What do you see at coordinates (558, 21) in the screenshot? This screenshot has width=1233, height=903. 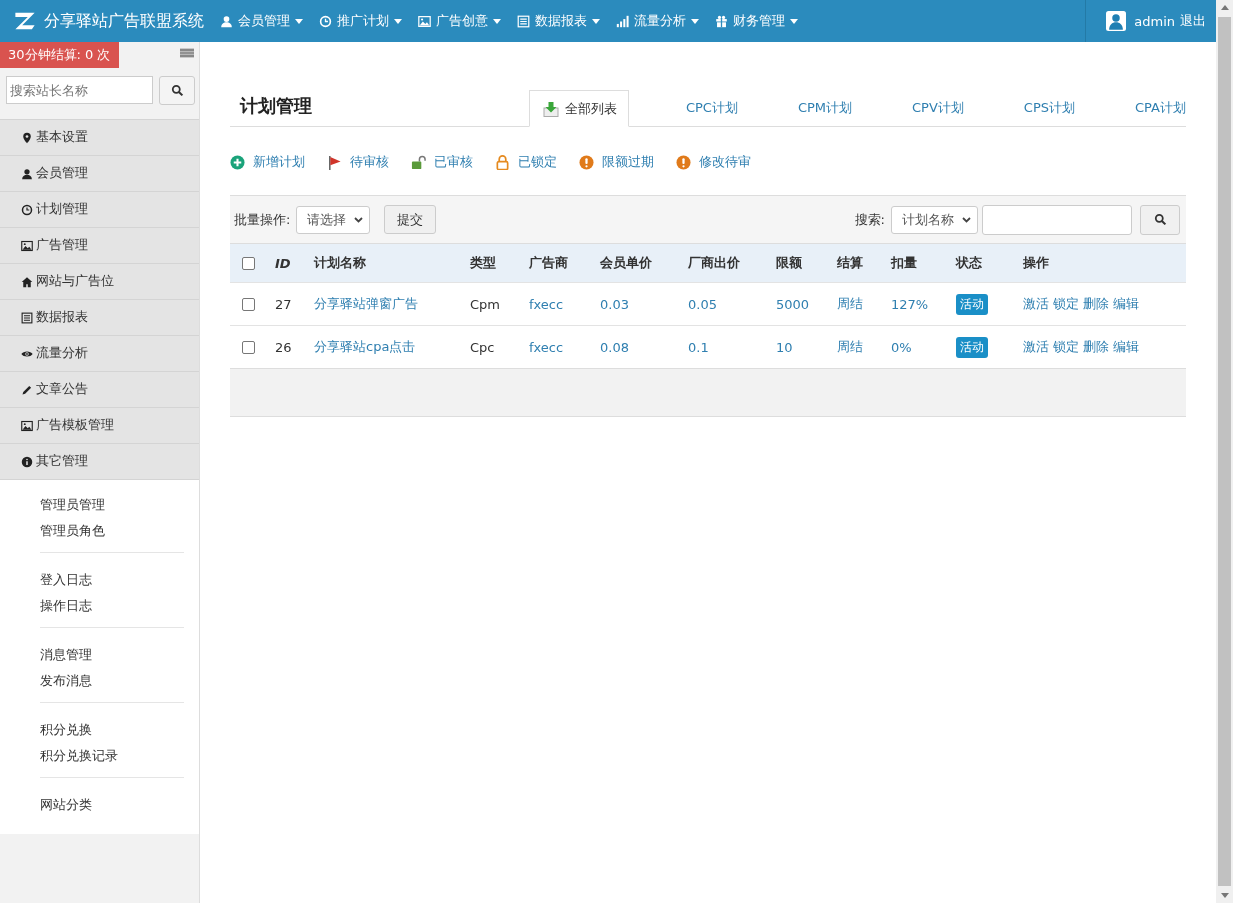 I see `nav-menu: 数据报表` at bounding box center [558, 21].